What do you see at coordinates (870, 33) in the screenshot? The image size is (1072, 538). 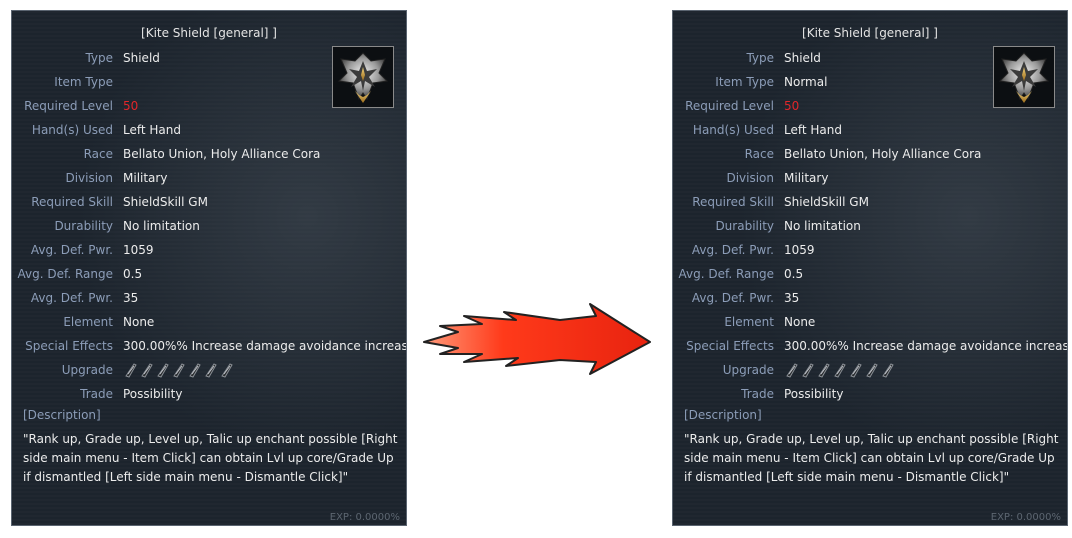 I see `item-title: [Kite Shield [general] ]` at bounding box center [870, 33].